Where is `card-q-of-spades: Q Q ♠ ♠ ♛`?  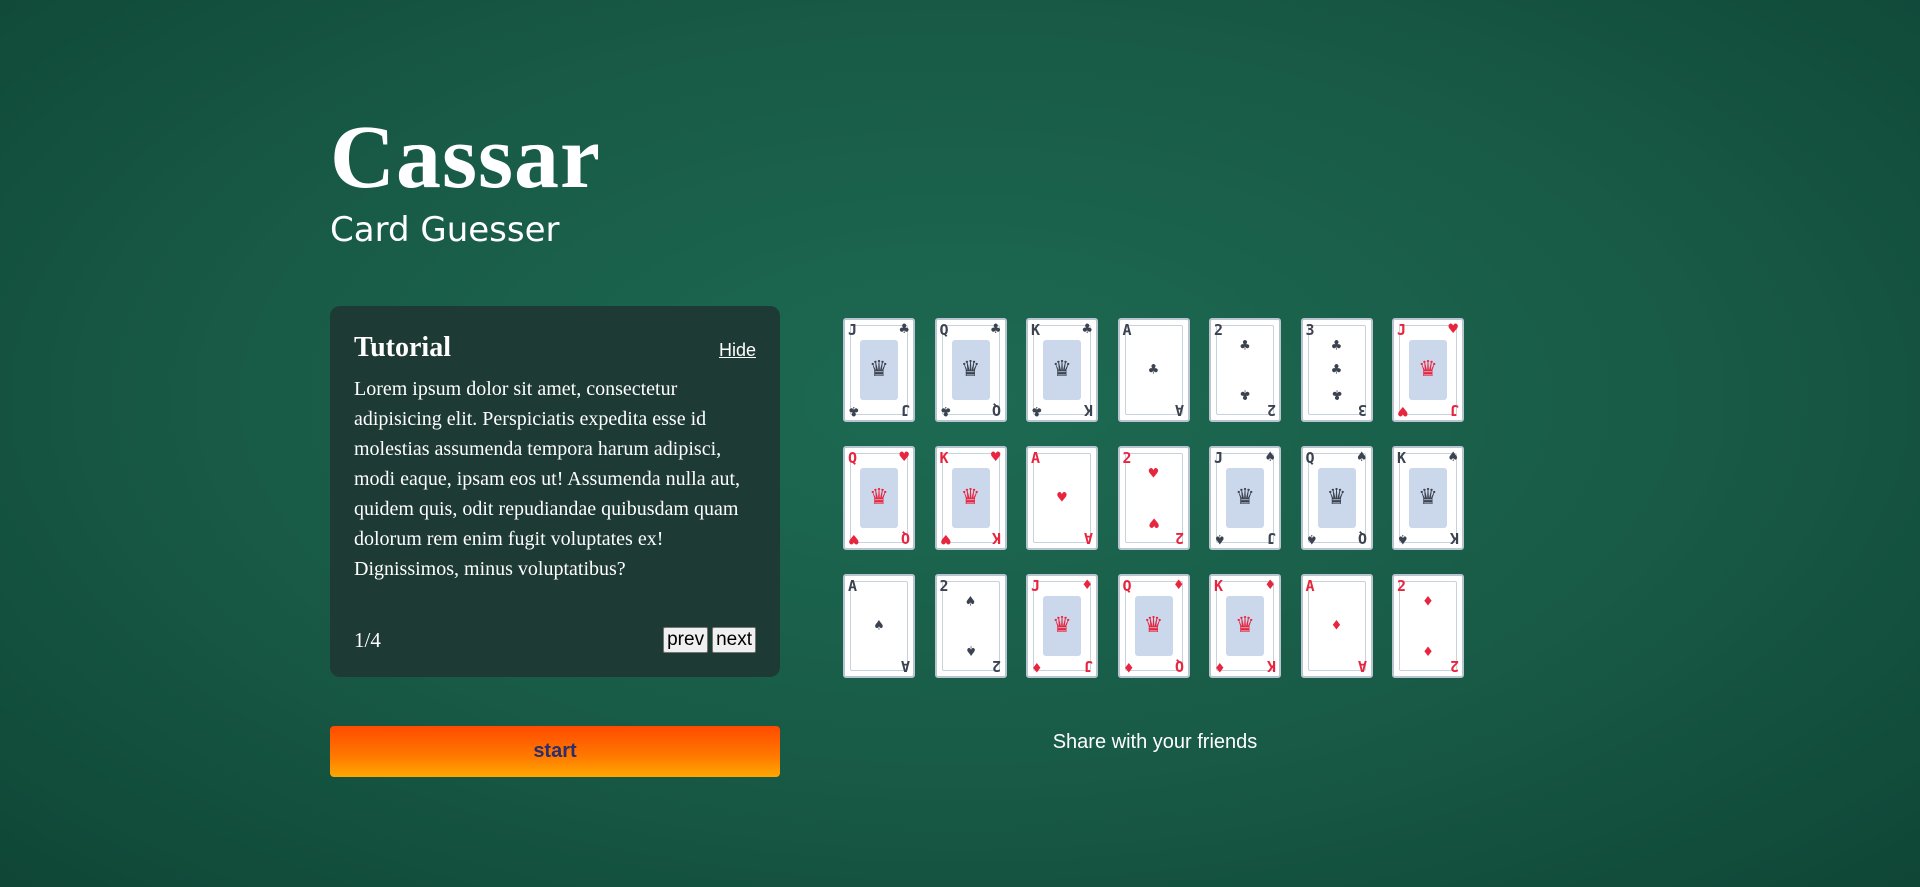 card-q-of-spades: Q Q ♠ ♠ ♛ is located at coordinates (1336, 498).